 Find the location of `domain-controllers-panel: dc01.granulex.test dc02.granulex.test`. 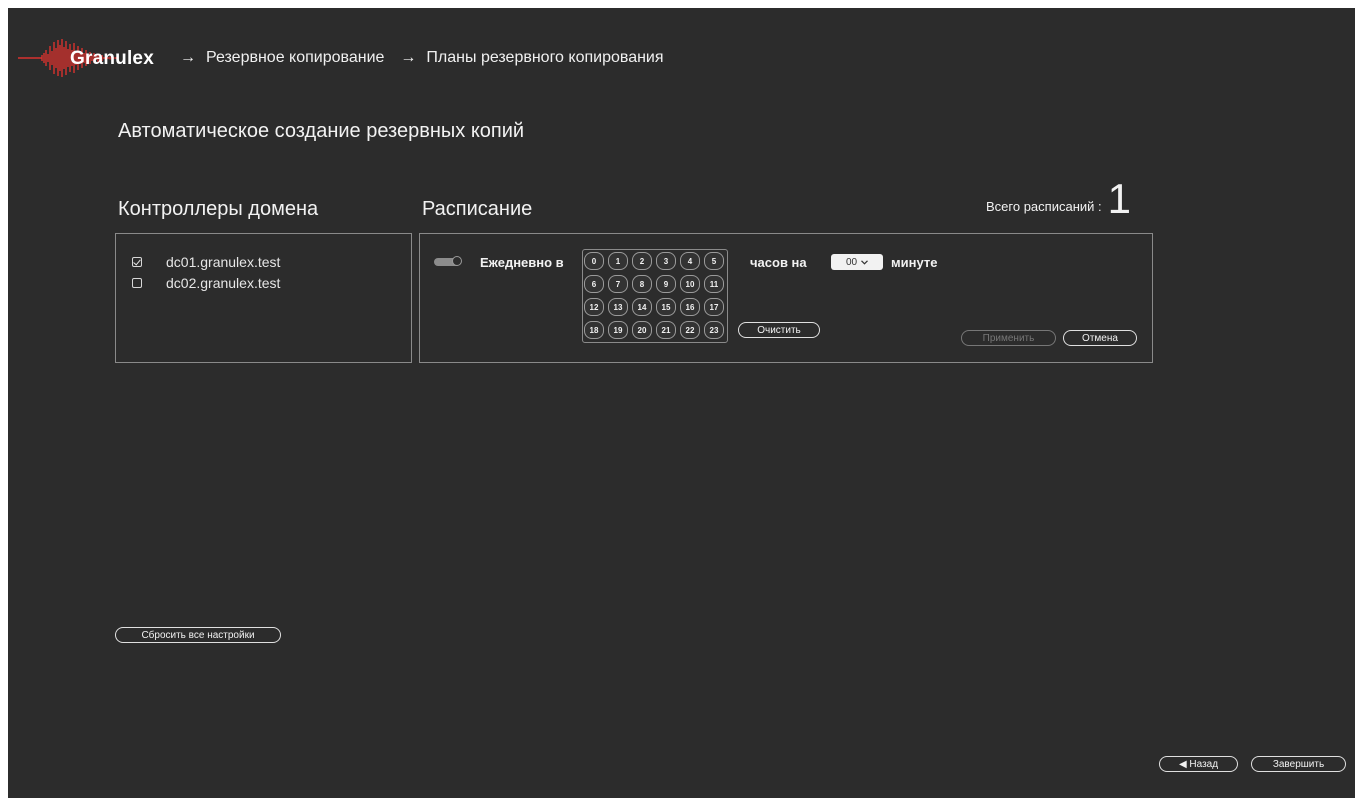

domain-controllers-panel: dc01.granulex.test dc02.granulex.test is located at coordinates (263, 298).